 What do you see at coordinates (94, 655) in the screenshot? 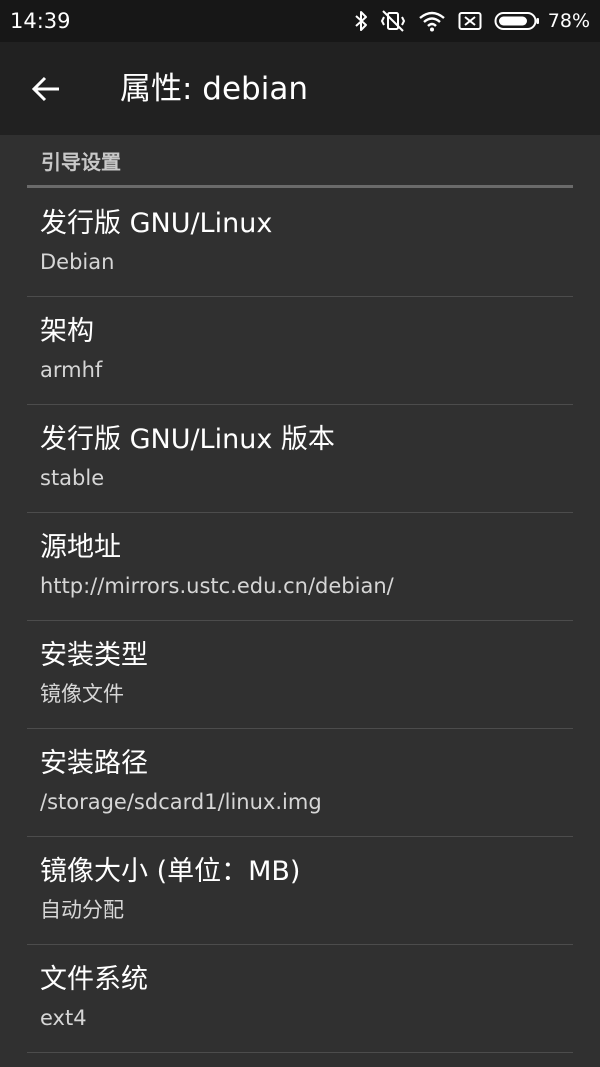
I see `pref-title: 安装类型` at bounding box center [94, 655].